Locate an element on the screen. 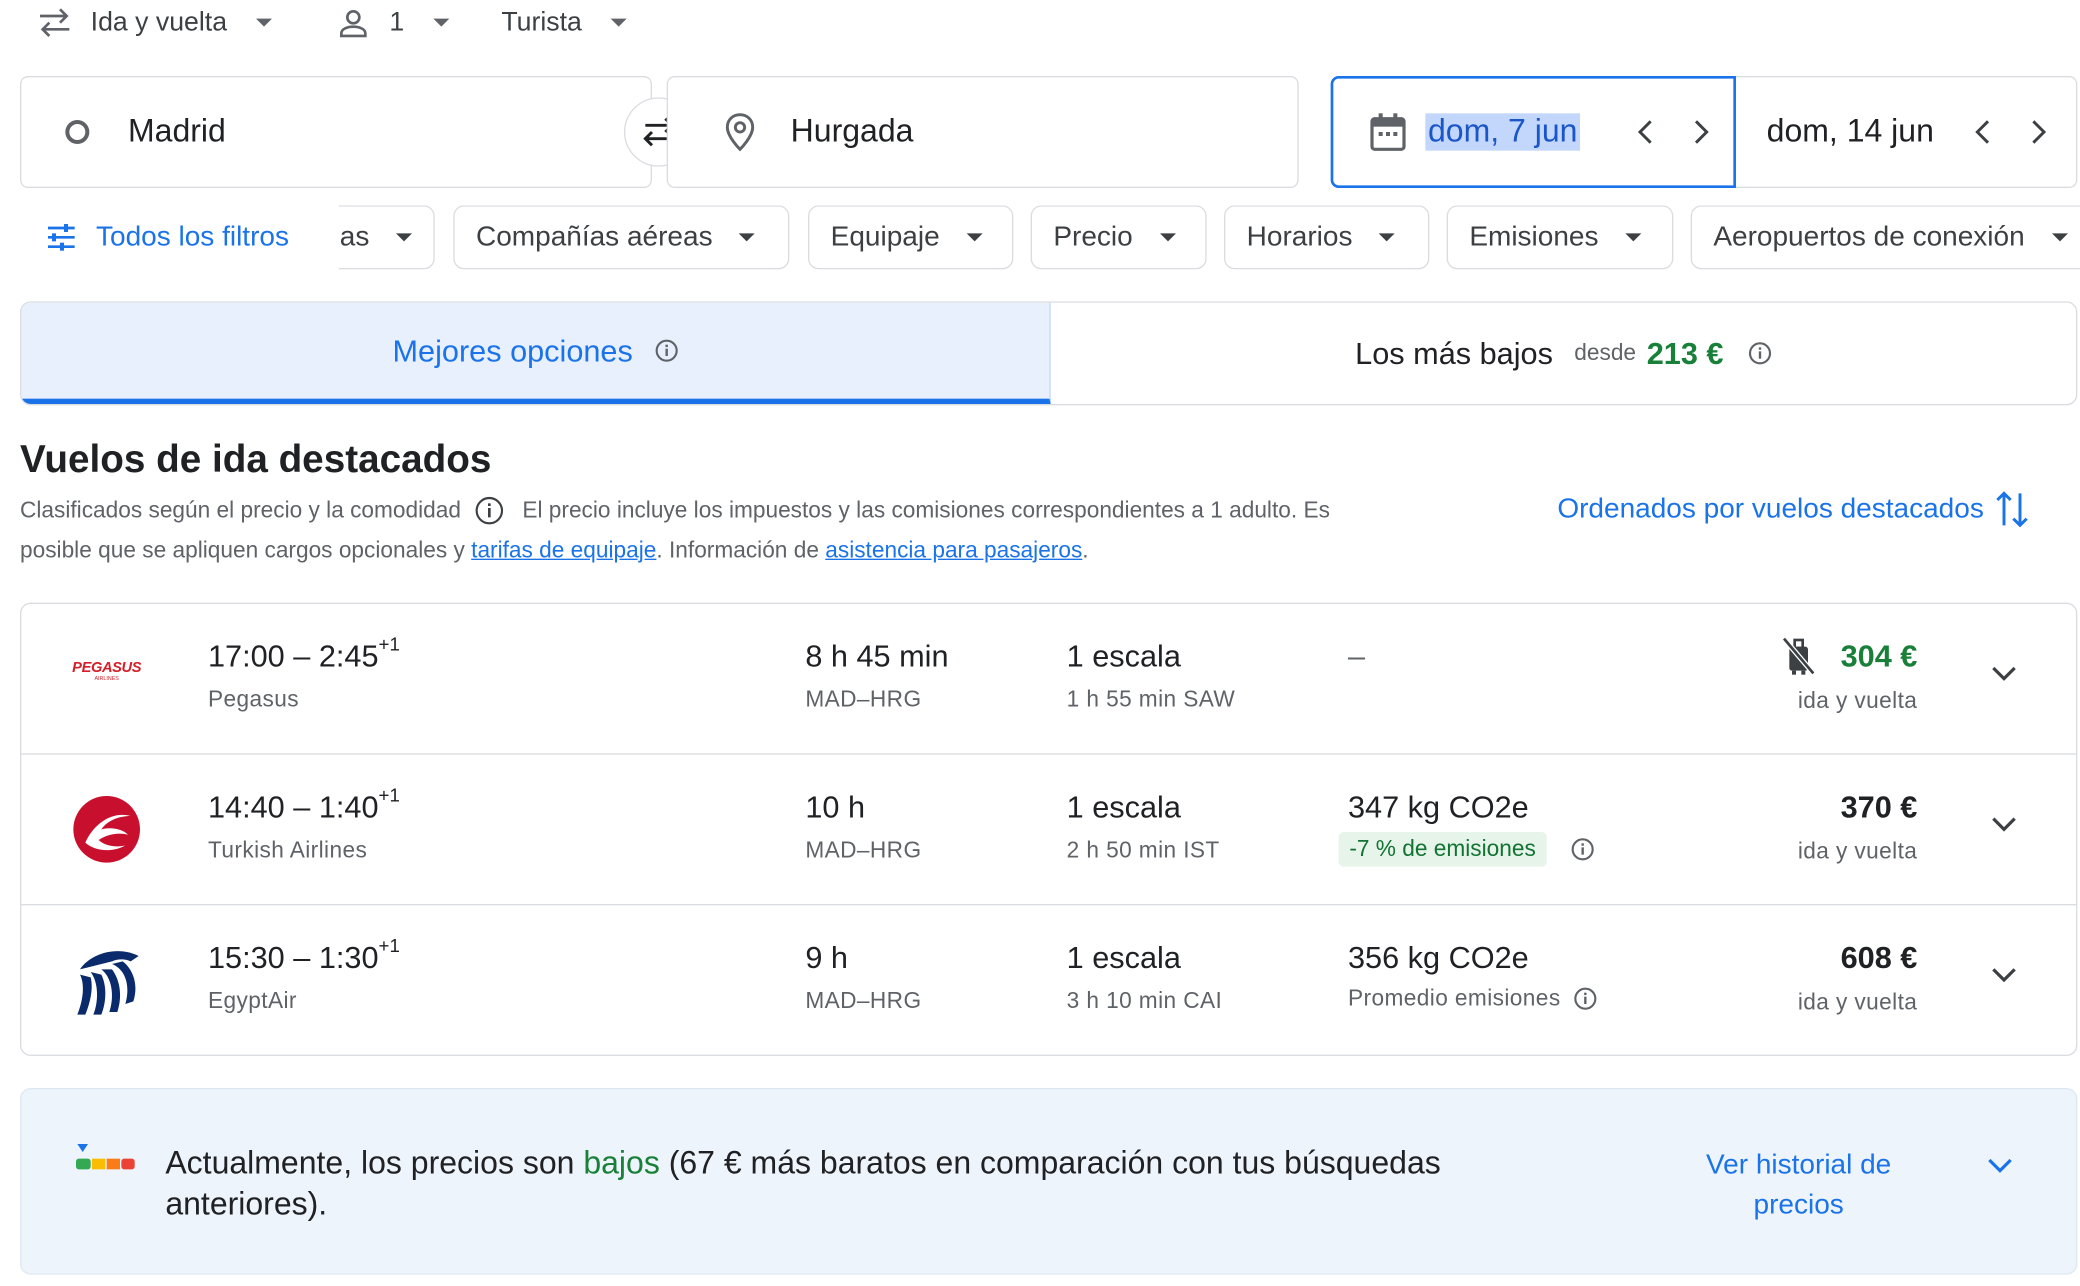 This screenshot has width=2080, height=1286. emissions-note-row: Promedio emisiones is located at coordinates (1473, 998).